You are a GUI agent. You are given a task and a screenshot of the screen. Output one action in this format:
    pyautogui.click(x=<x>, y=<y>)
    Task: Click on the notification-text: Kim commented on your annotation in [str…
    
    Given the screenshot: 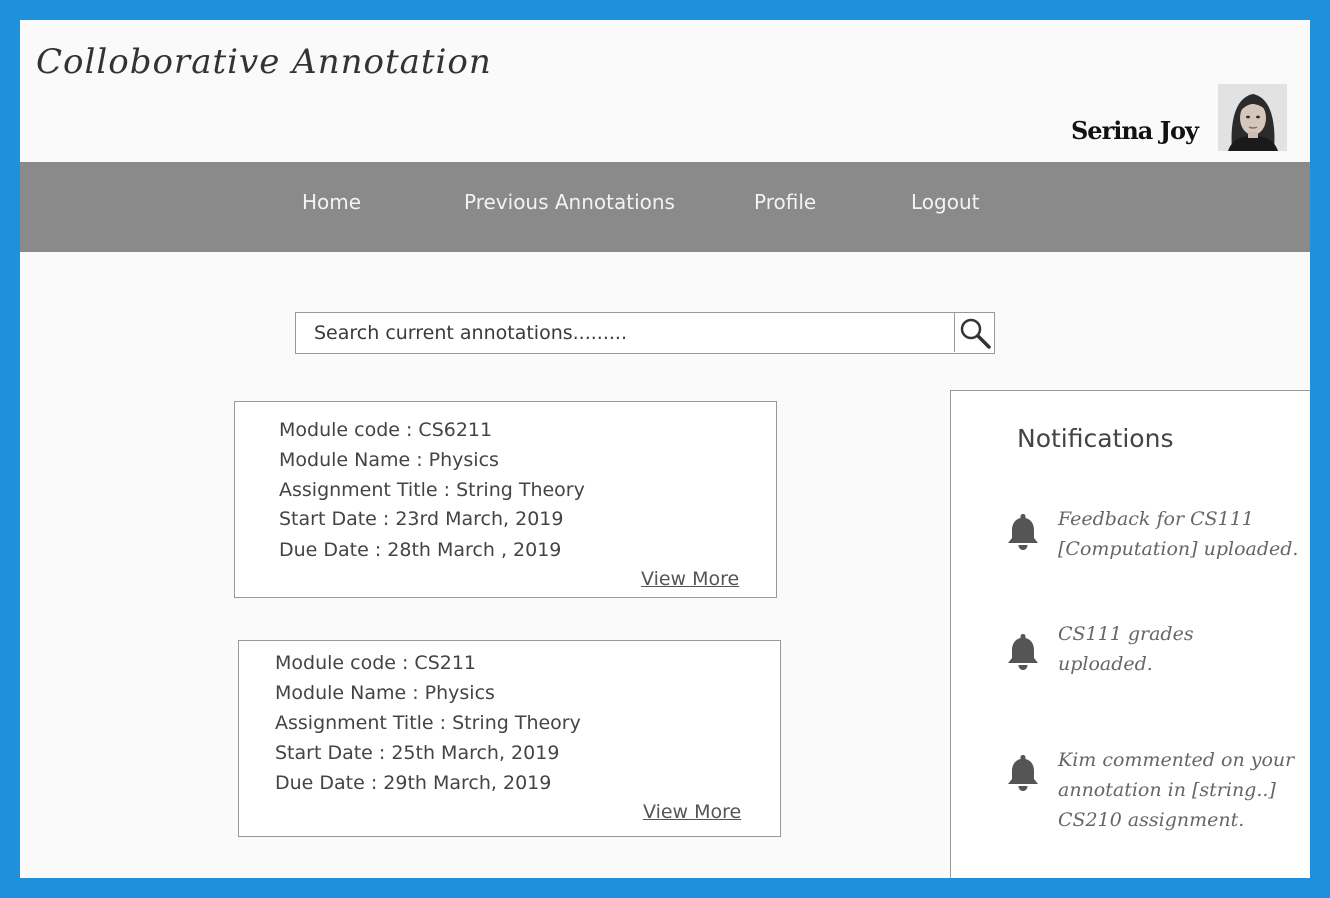 What is the action you would take?
    pyautogui.click(x=1176, y=790)
    